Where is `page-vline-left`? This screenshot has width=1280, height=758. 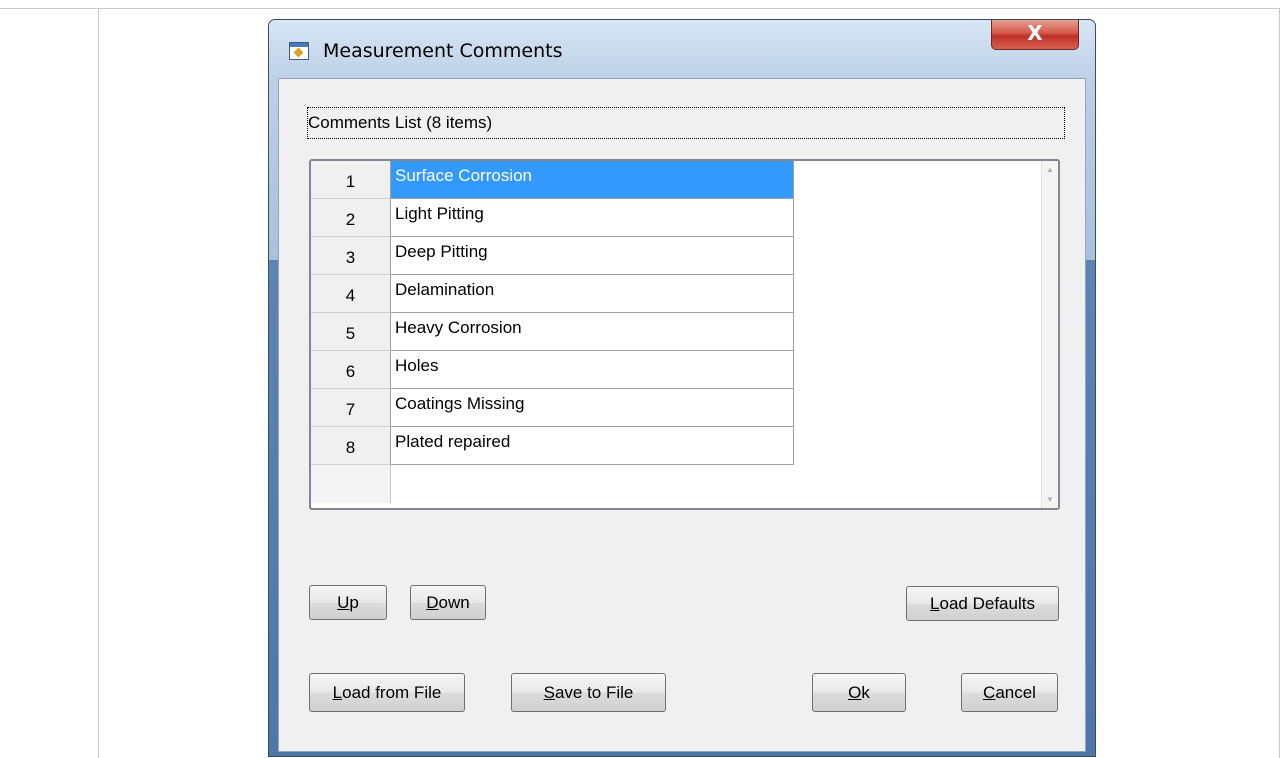 page-vline-left is located at coordinates (98, 383).